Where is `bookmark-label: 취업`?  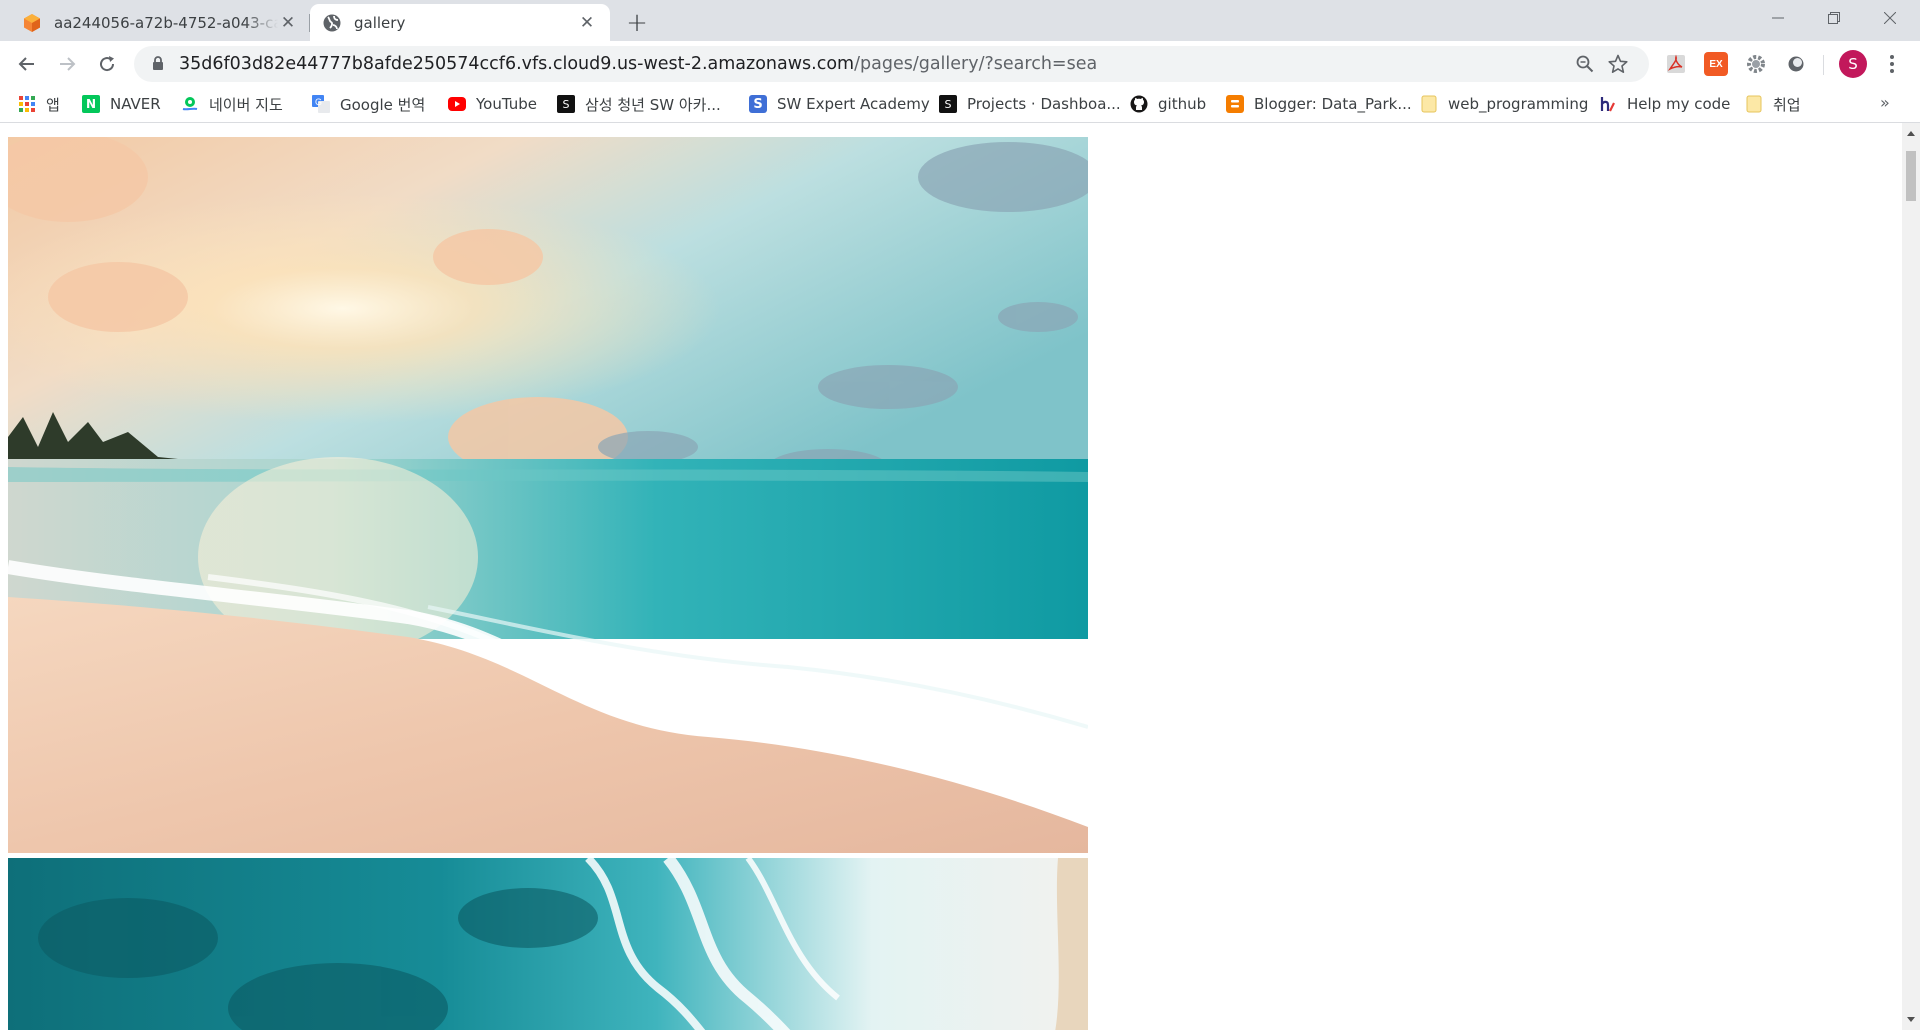 bookmark-label: 취업 is located at coordinates (1787, 104).